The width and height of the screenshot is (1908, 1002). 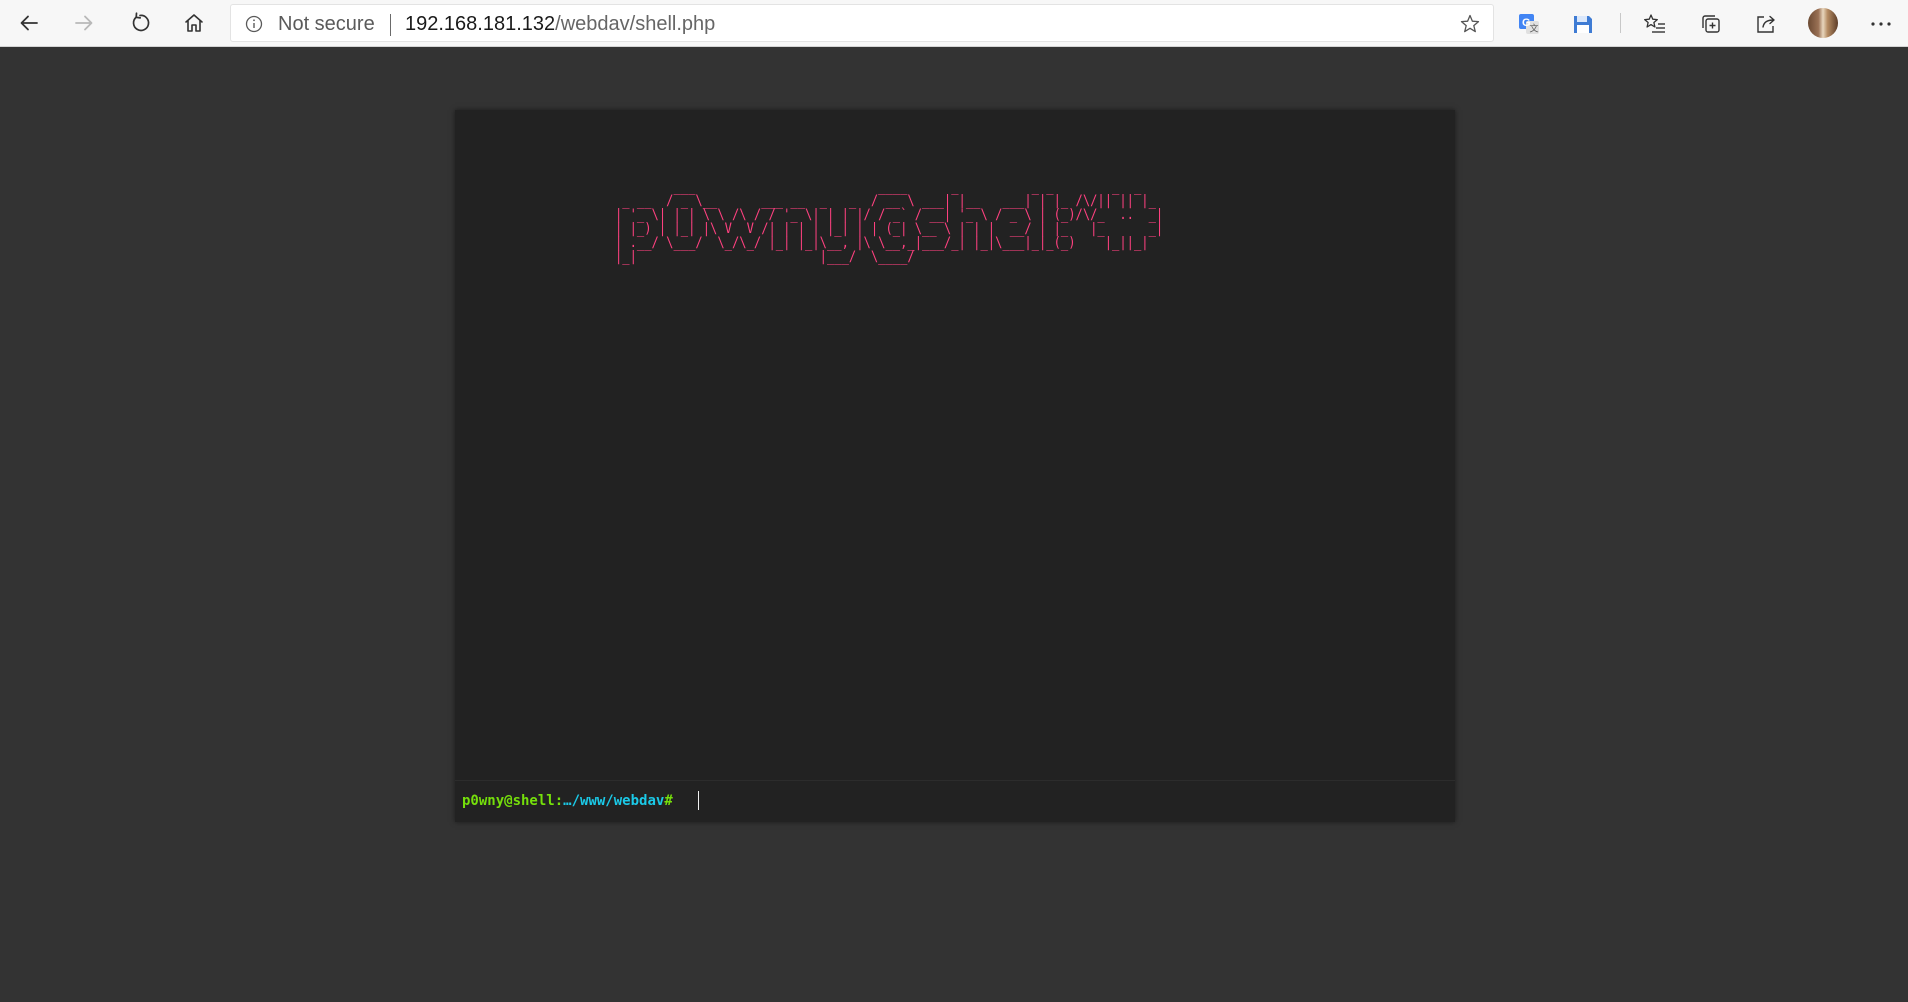 What do you see at coordinates (1620, 23) in the screenshot?
I see `toolbar-divider` at bounding box center [1620, 23].